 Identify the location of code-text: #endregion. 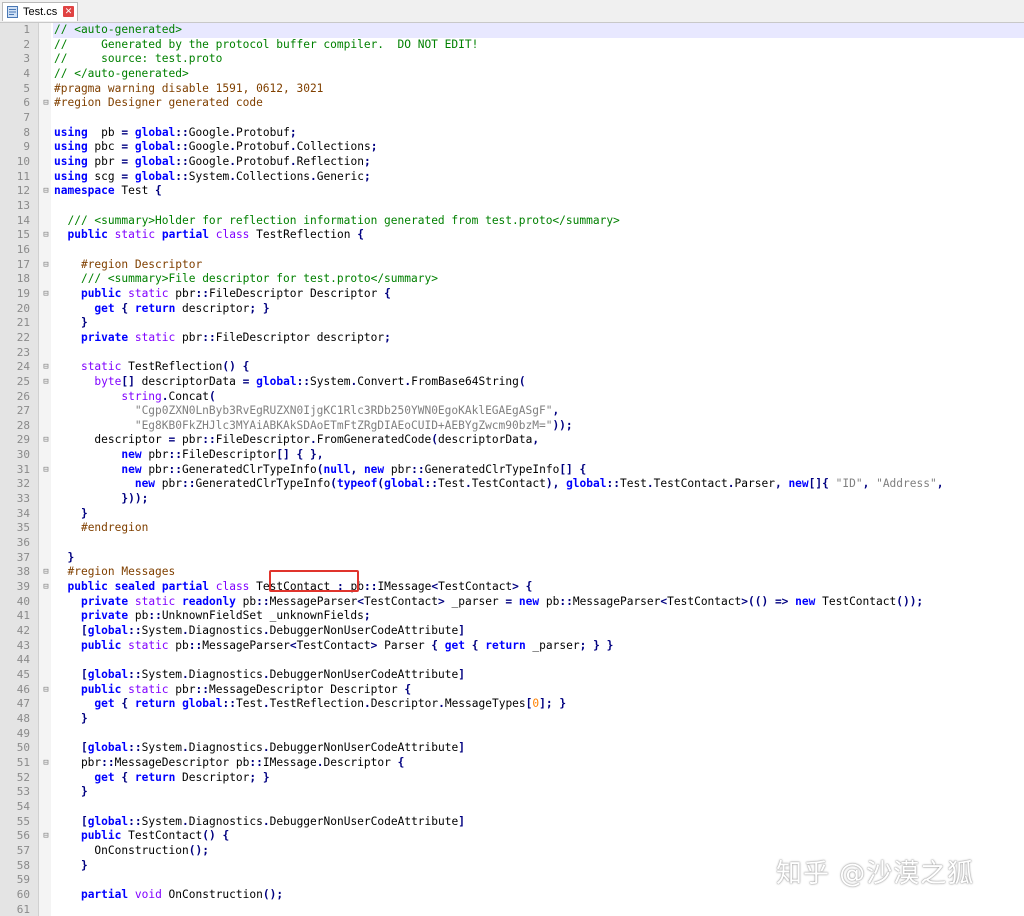
(114, 528).